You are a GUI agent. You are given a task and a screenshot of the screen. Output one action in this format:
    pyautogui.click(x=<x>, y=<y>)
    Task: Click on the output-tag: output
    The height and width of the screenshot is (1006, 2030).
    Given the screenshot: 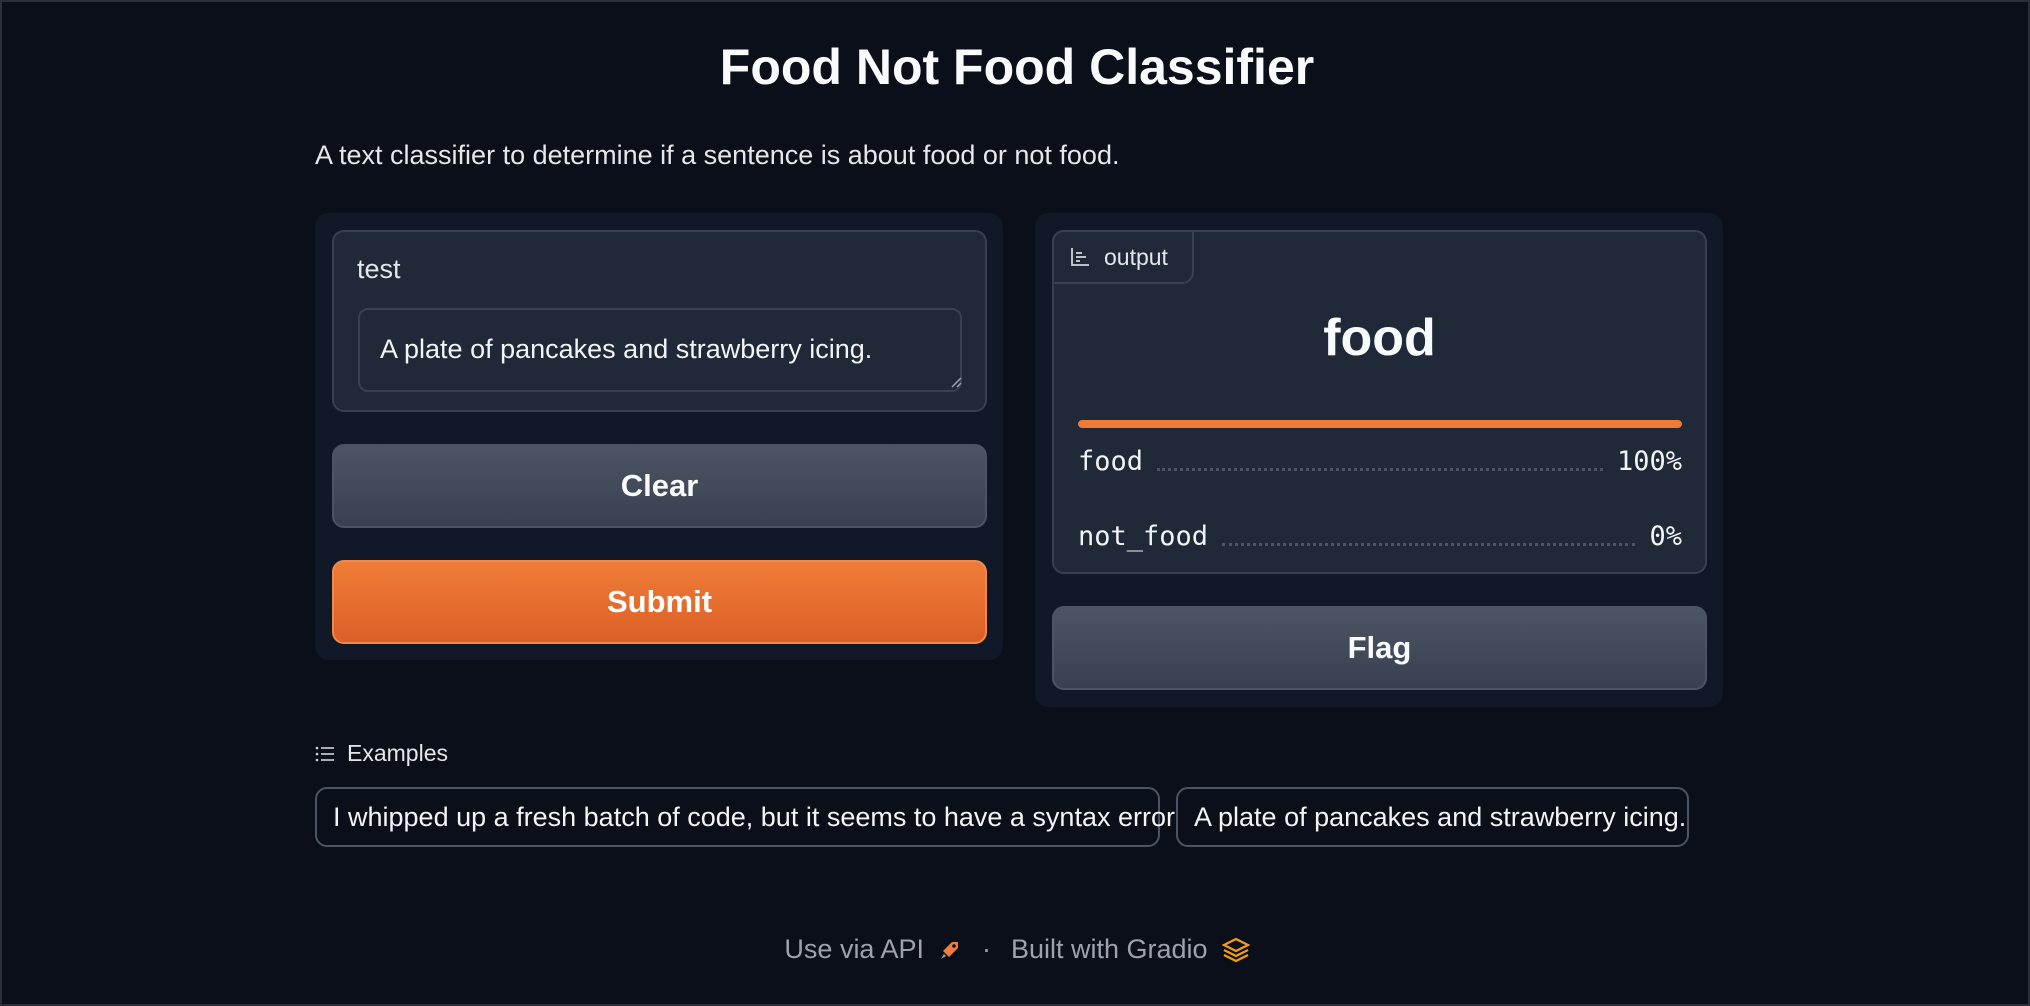 What is the action you would take?
    pyautogui.click(x=1123, y=257)
    